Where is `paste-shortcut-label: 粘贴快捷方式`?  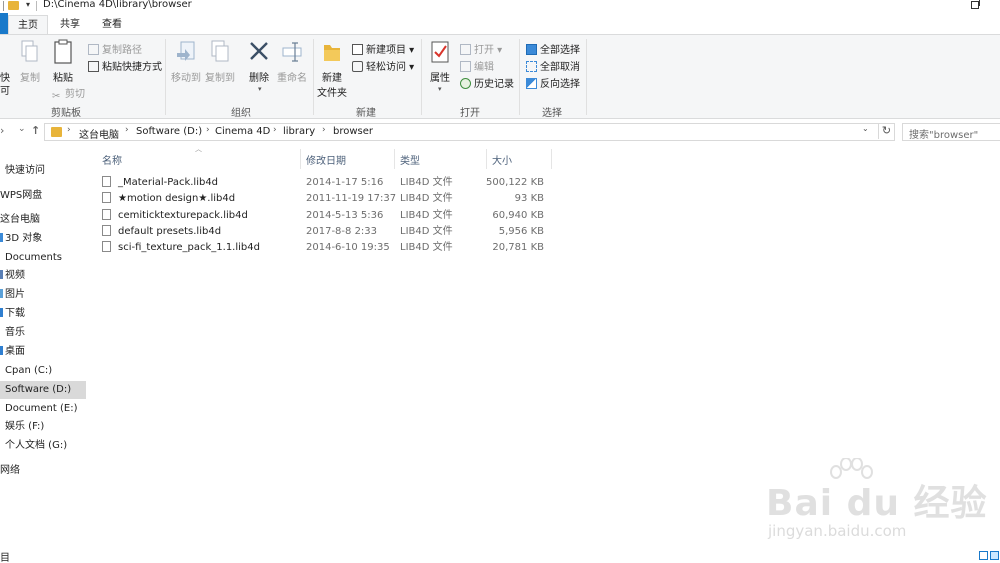 paste-shortcut-label: 粘贴快捷方式 is located at coordinates (132, 67).